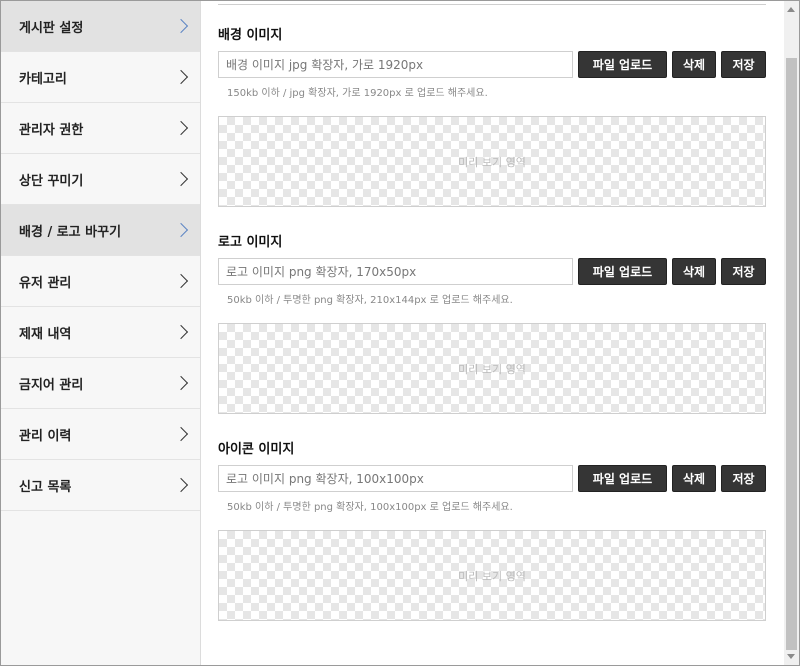 The width and height of the screenshot is (800, 666). What do you see at coordinates (100, 179) in the screenshot?
I see `sidebar-item-header-decoration: 상단 꾸미기` at bounding box center [100, 179].